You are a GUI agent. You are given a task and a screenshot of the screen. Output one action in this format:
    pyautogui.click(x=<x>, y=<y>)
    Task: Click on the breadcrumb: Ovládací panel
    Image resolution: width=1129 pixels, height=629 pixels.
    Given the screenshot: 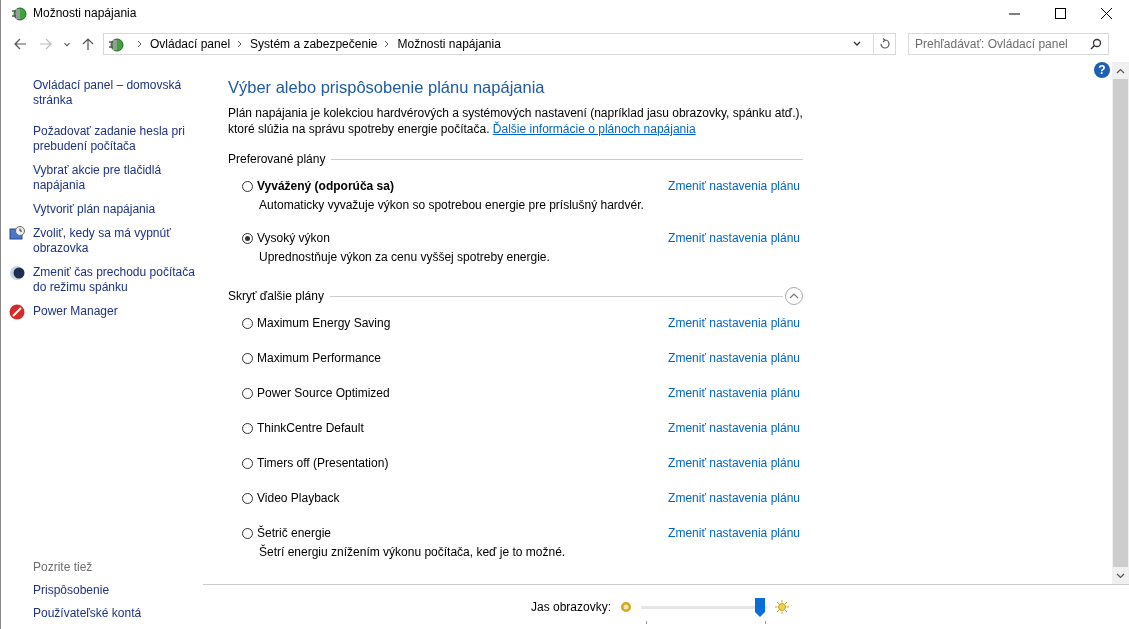 What is the action you would take?
    pyautogui.click(x=190, y=44)
    